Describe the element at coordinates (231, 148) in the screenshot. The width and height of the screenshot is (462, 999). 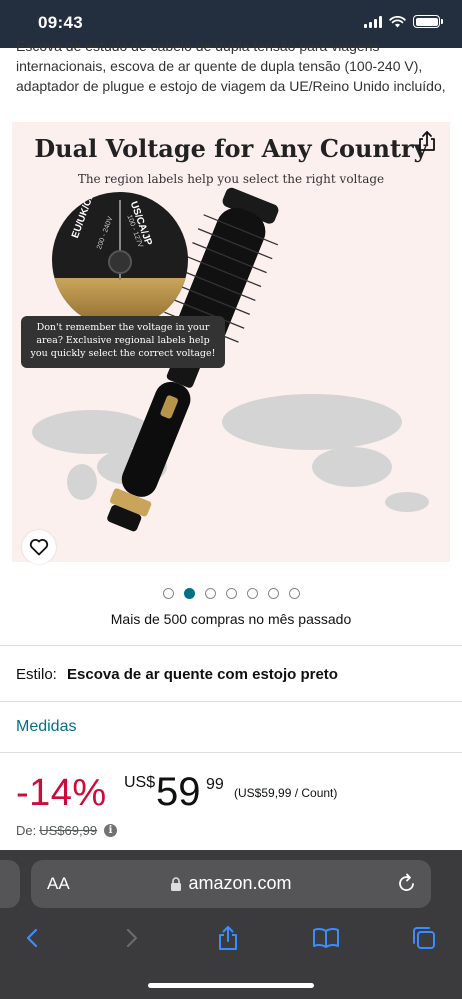
I see `image-title: Dual Voltage for Any Country` at that location.